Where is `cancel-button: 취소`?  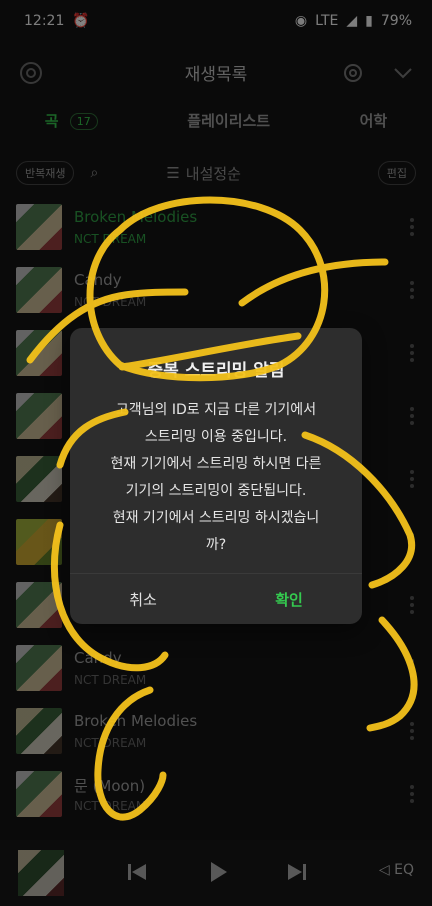
cancel-button: 취소 is located at coordinates (143, 599).